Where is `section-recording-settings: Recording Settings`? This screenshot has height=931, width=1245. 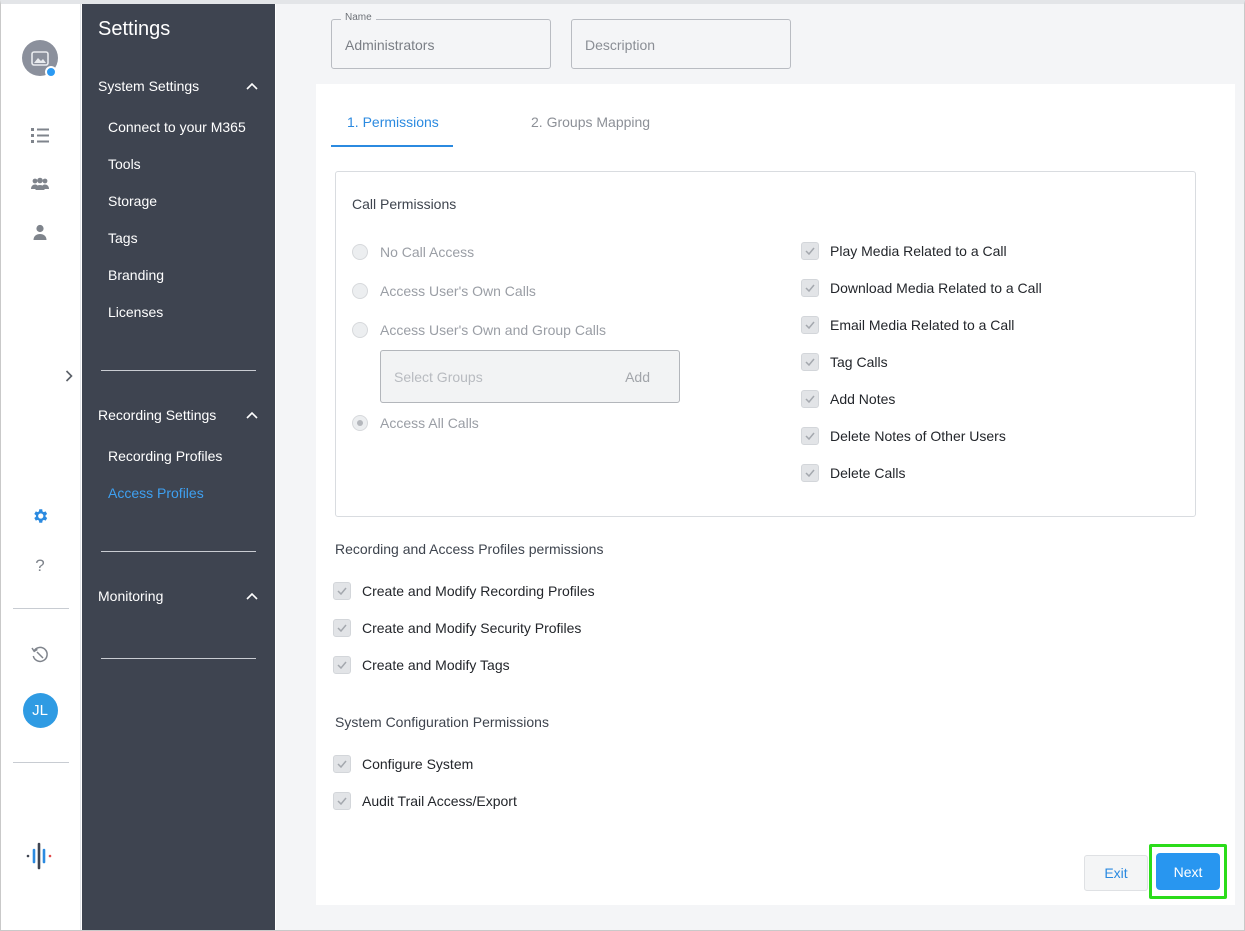 section-recording-settings: Recording Settings is located at coordinates (178, 415).